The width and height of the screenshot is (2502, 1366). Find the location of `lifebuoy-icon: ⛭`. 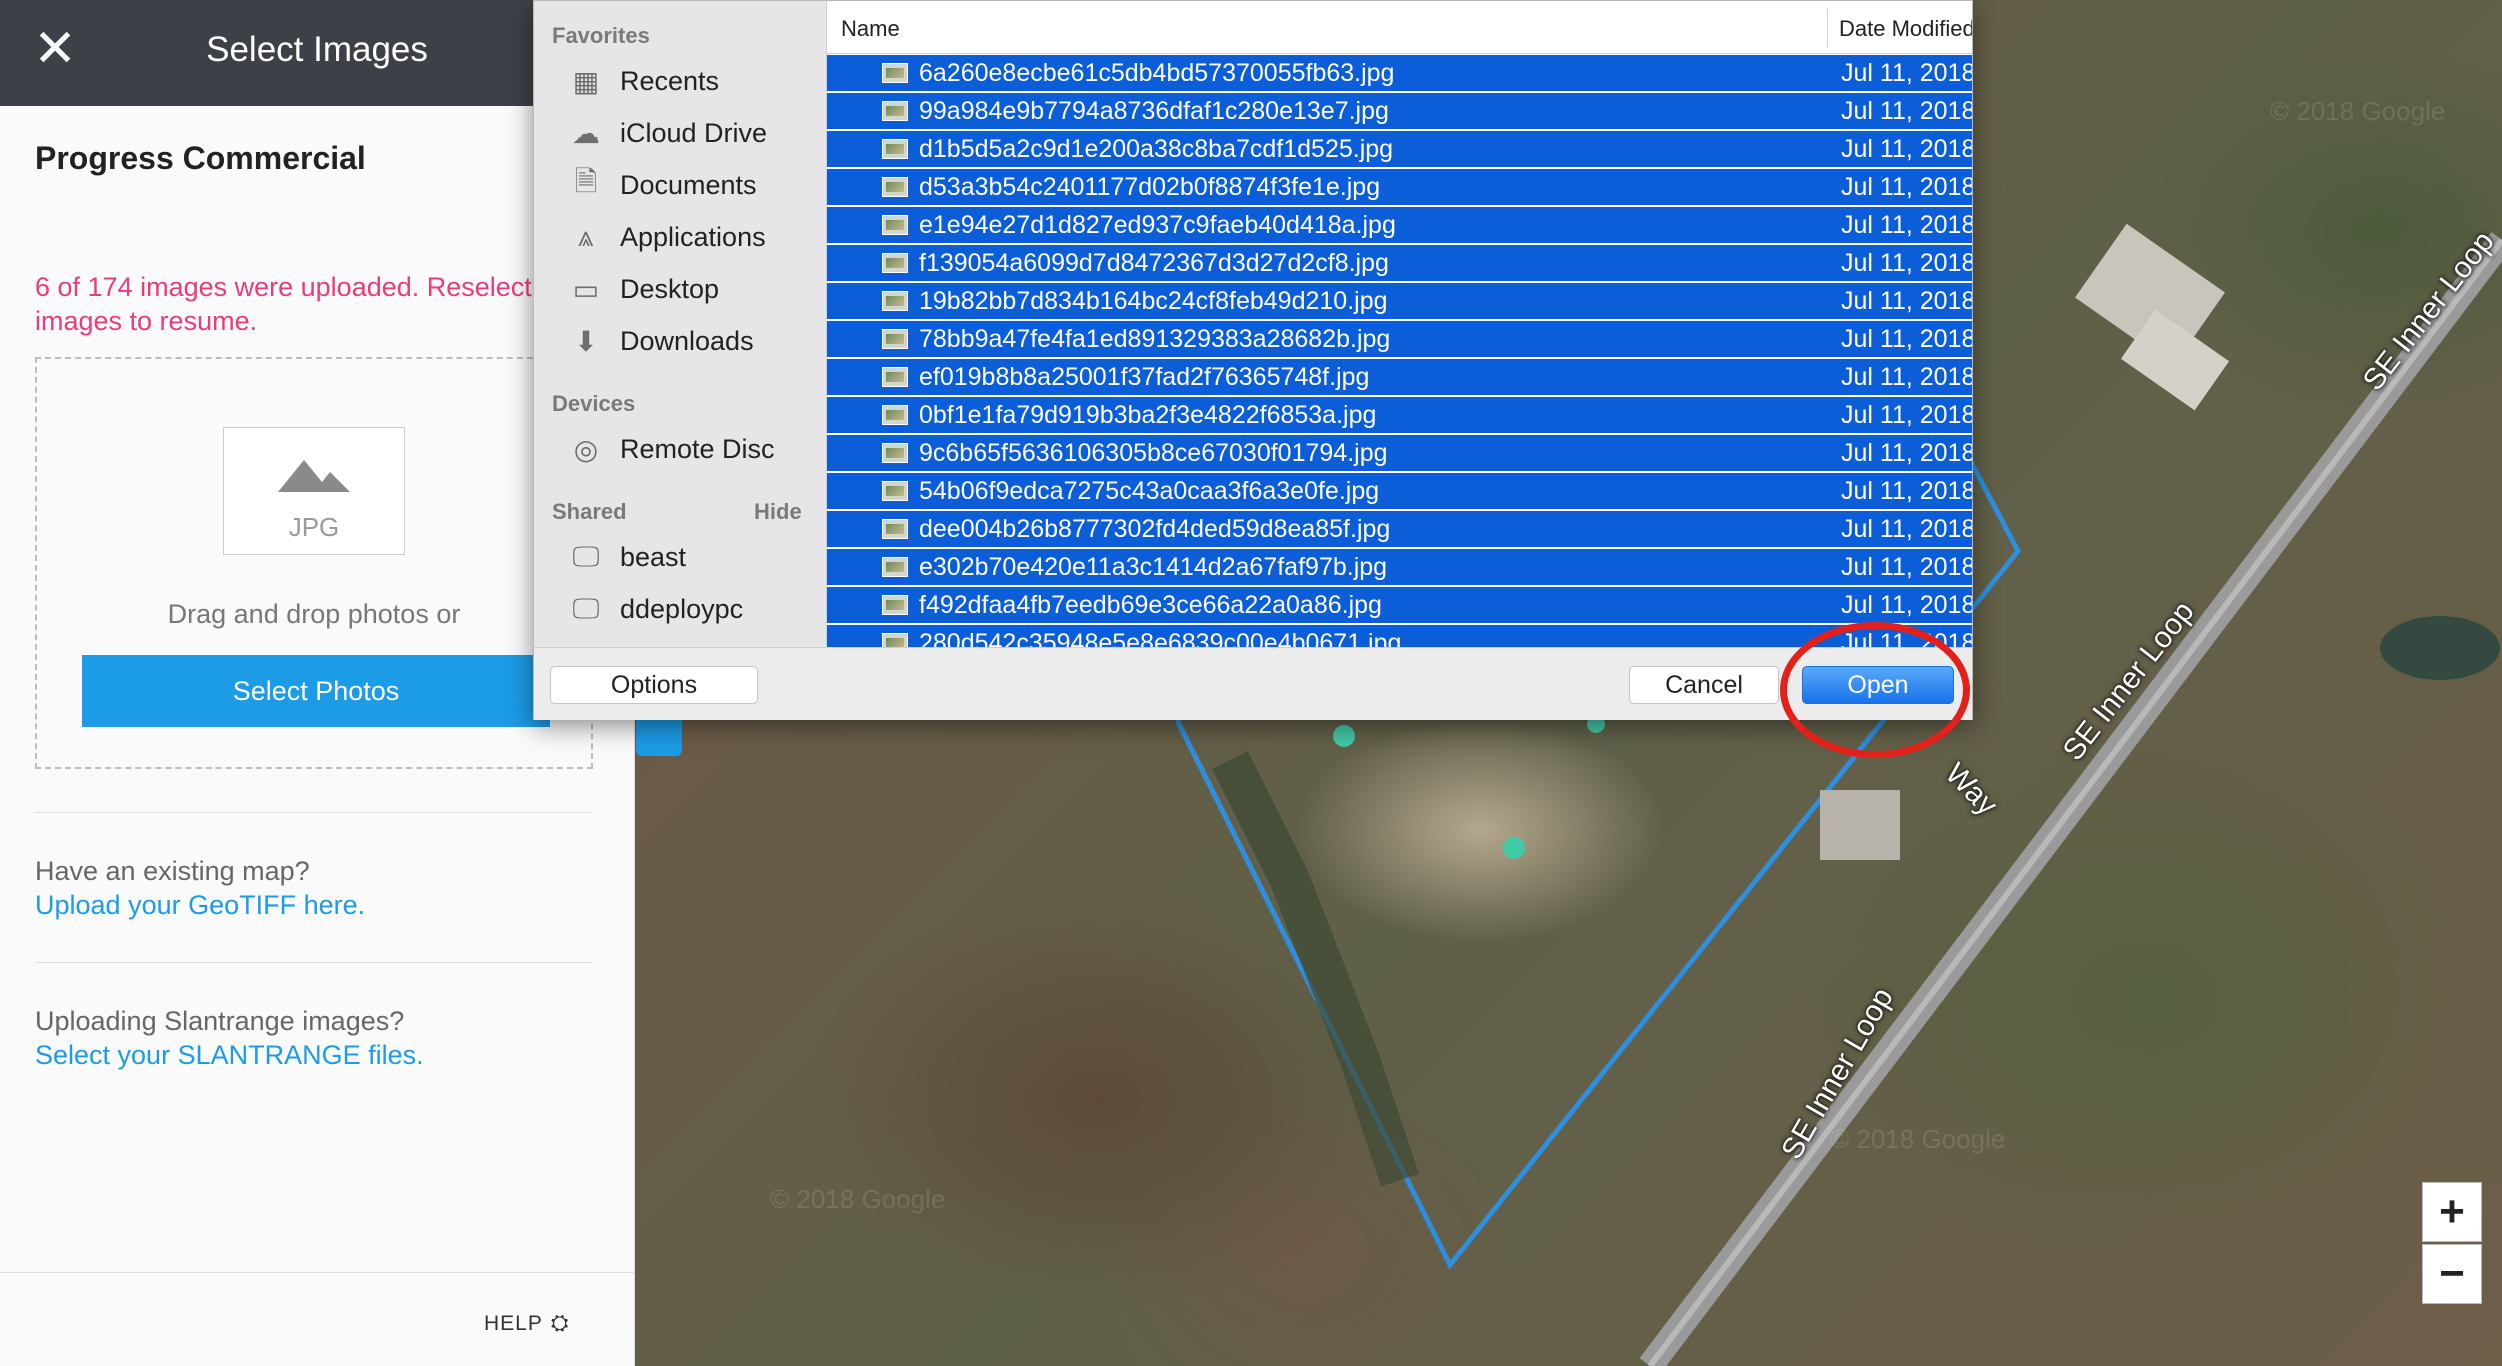

lifebuoy-icon: ⛭ is located at coordinates (560, 1322).